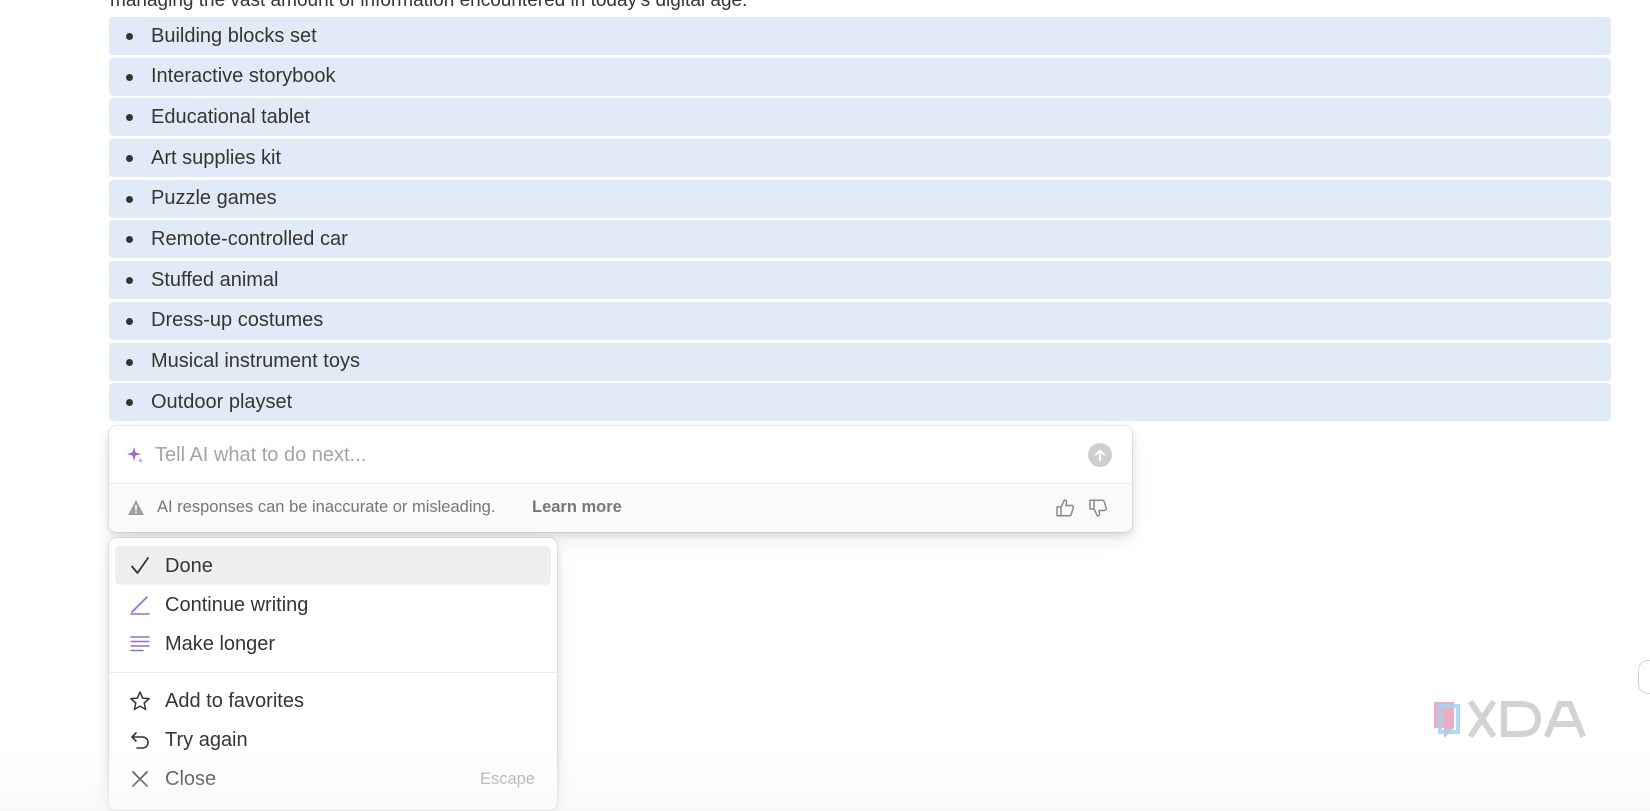 This screenshot has width=1650, height=811. Describe the element at coordinates (333, 604) in the screenshot. I see `menu-item-continue-writing: Continue writing` at that location.